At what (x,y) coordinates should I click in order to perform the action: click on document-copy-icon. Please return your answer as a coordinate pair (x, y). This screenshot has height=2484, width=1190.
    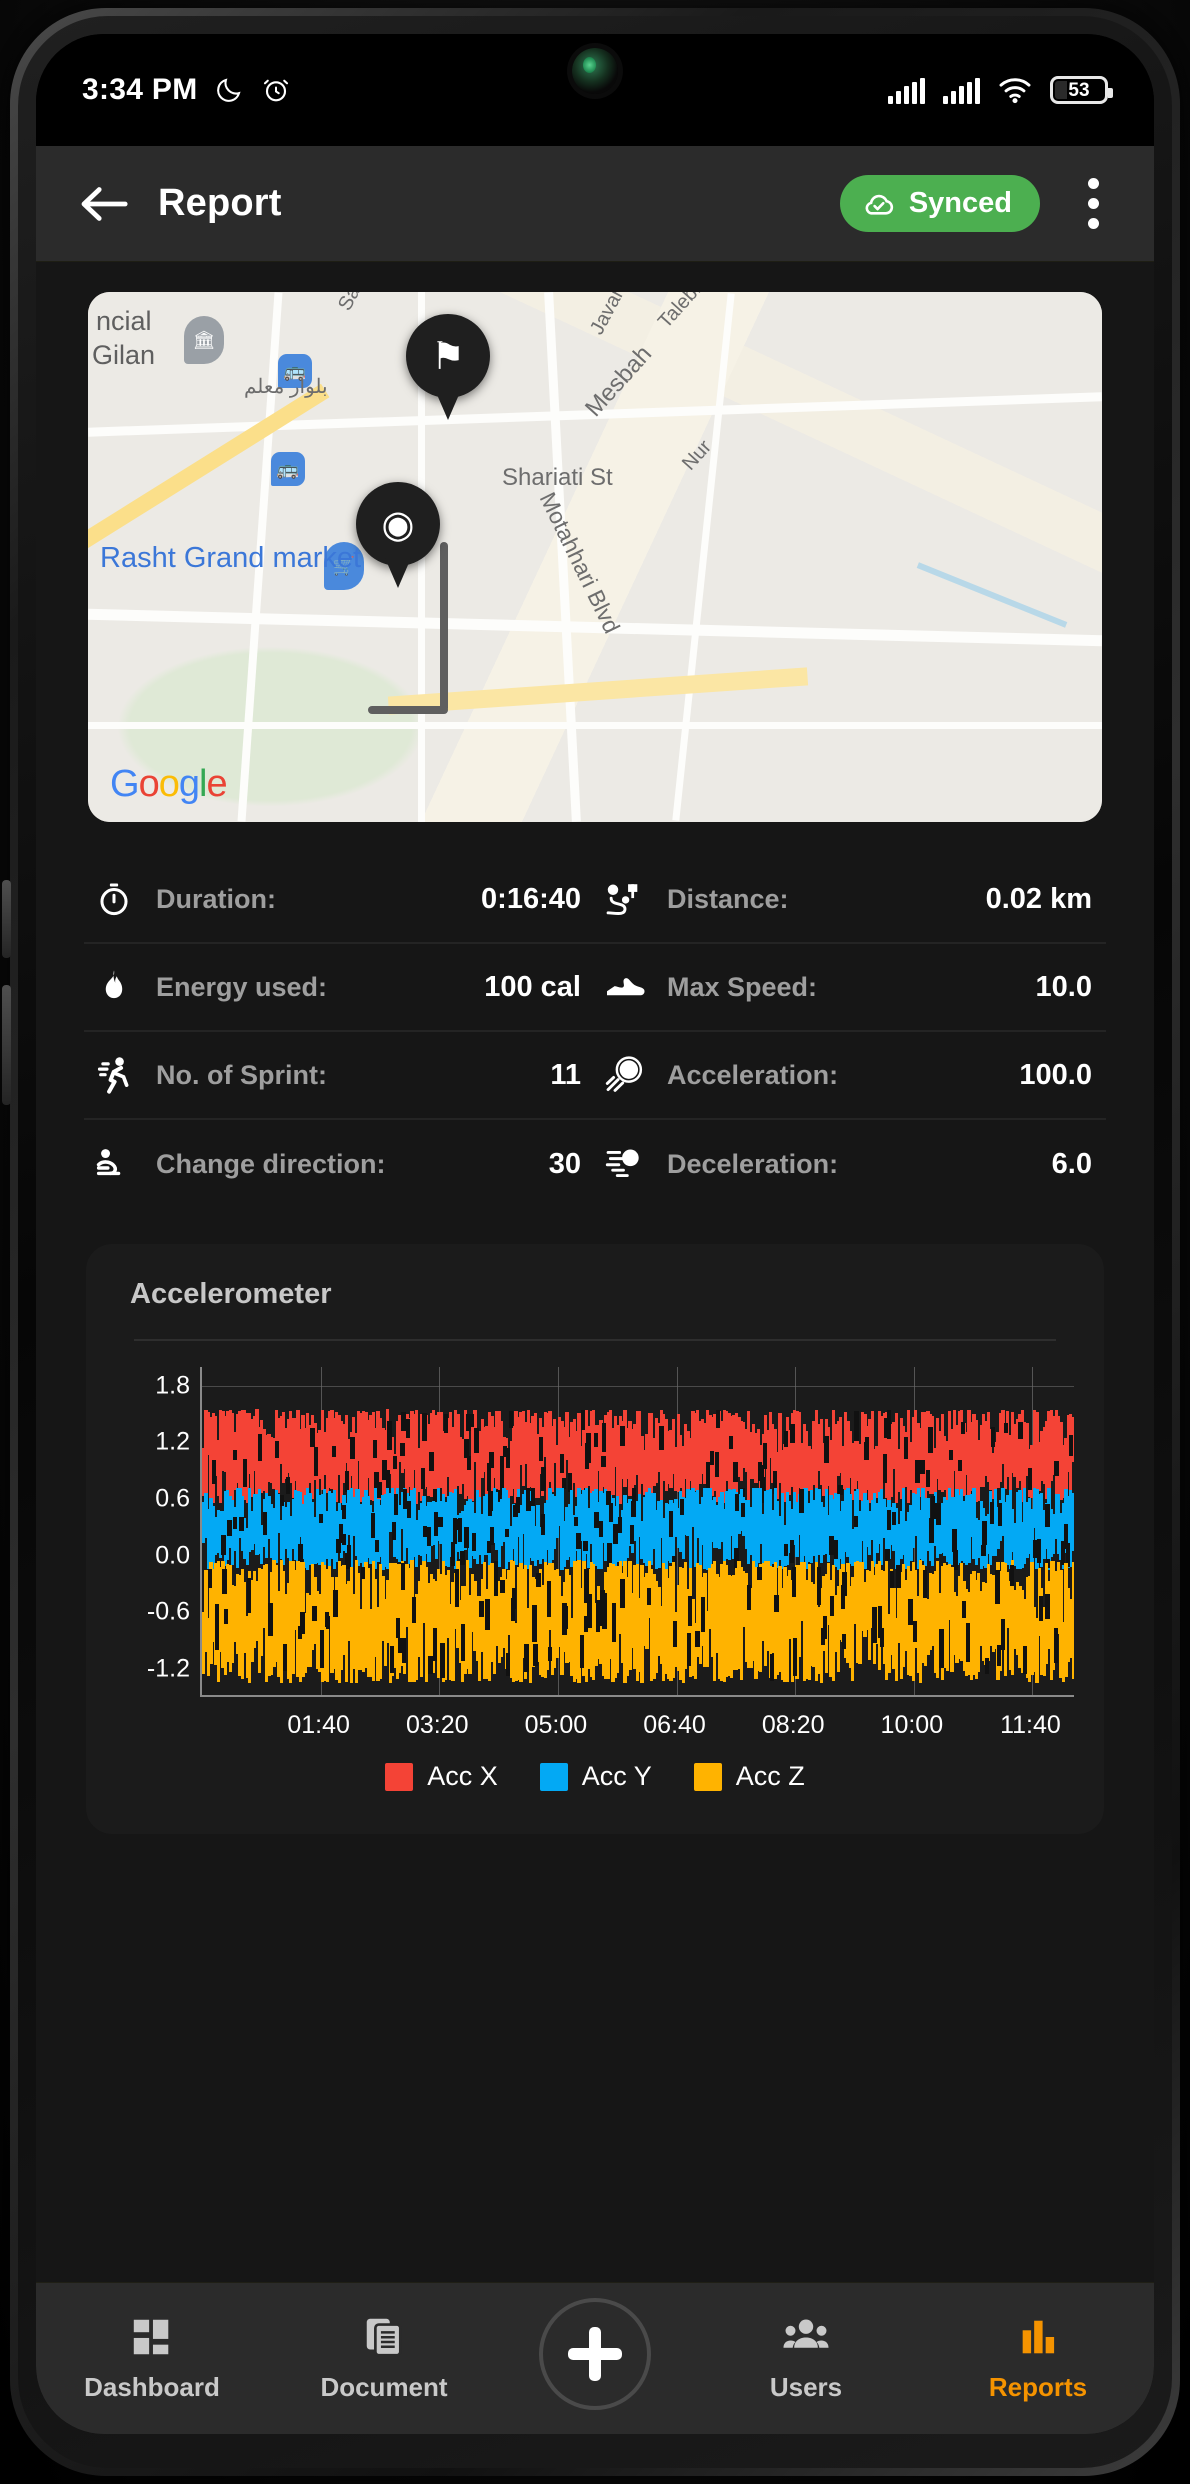
    Looking at the image, I should click on (384, 2337).